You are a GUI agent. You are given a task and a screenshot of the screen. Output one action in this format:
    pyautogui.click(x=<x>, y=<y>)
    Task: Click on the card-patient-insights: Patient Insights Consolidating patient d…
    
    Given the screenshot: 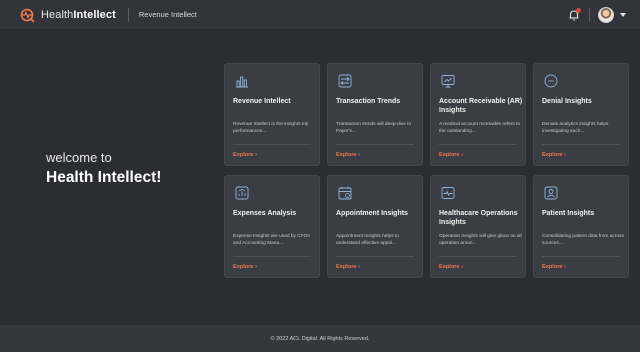 What is the action you would take?
    pyautogui.click(x=581, y=226)
    